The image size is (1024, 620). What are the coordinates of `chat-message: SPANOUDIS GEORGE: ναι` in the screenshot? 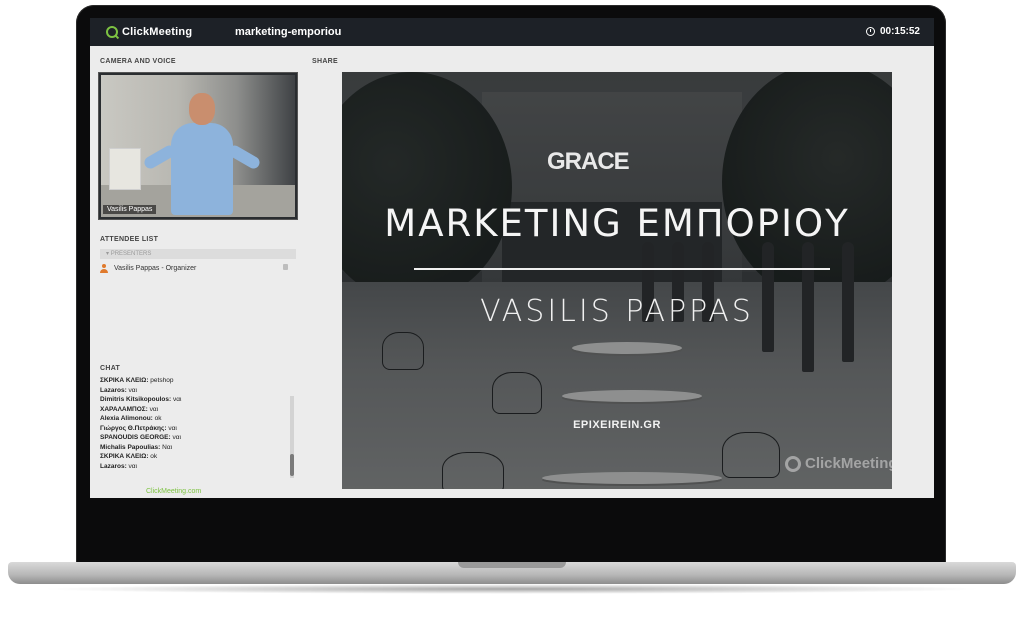 It's located at (198, 438).